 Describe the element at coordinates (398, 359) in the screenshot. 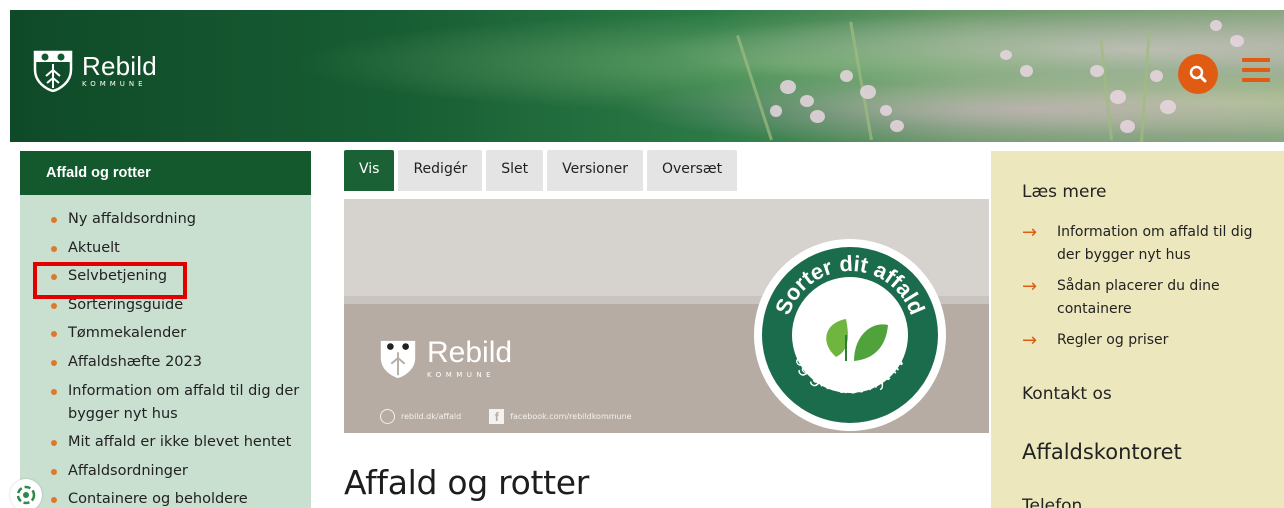

I see `banner-coat-of-arms-icon` at that location.